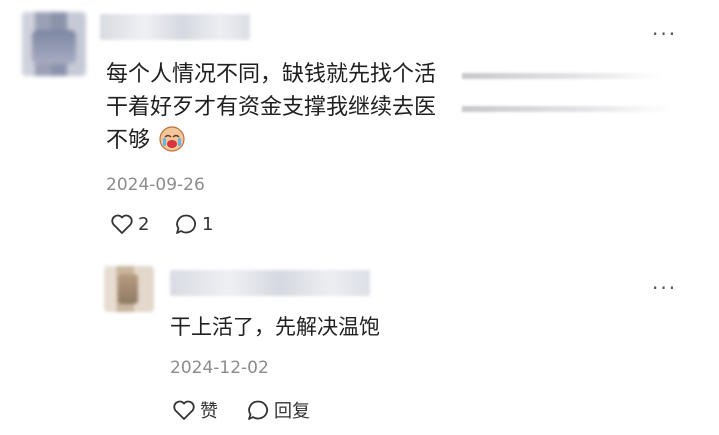 The width and height of the screenshot is (719, 435). Describe the element at coordinates (664, 34) in the screenshot. I see `more-options-icon: ···` at that location.